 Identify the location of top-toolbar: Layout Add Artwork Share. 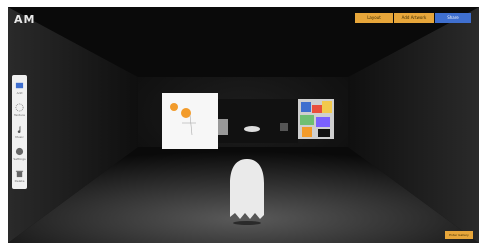
(413, 18).